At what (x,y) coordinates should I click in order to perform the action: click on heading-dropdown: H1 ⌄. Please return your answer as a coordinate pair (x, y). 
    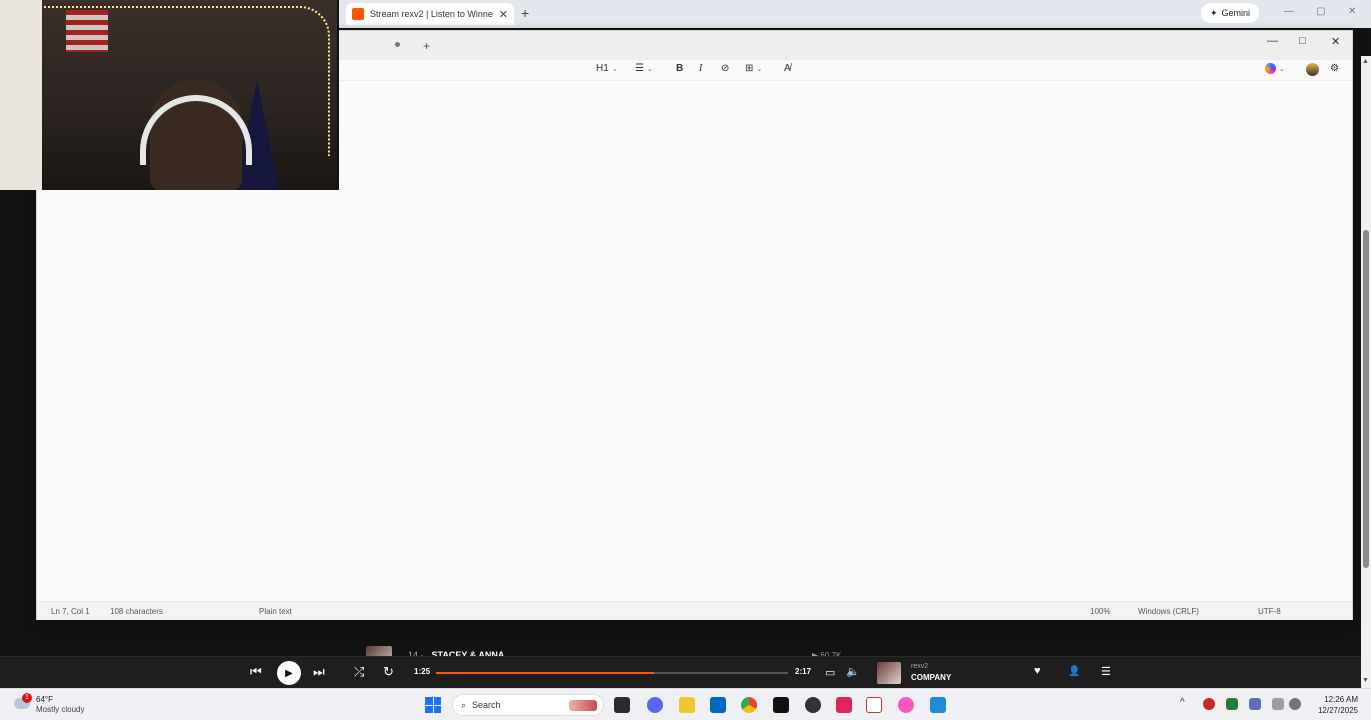
    Looking at the image, I should click on (607, 68).